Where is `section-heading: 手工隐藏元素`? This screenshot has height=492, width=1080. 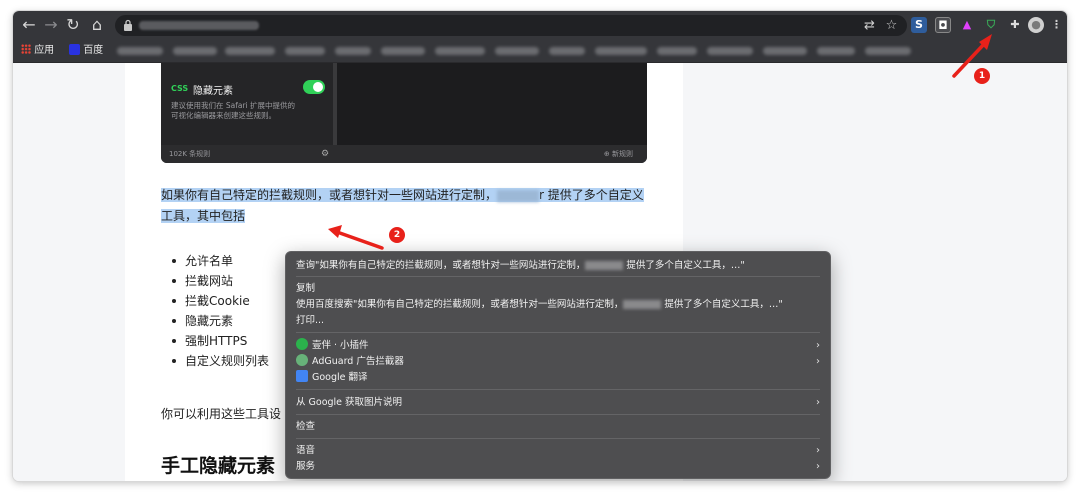
section-heading: 手工隐藏元素 is located at coordinates (218, 466).